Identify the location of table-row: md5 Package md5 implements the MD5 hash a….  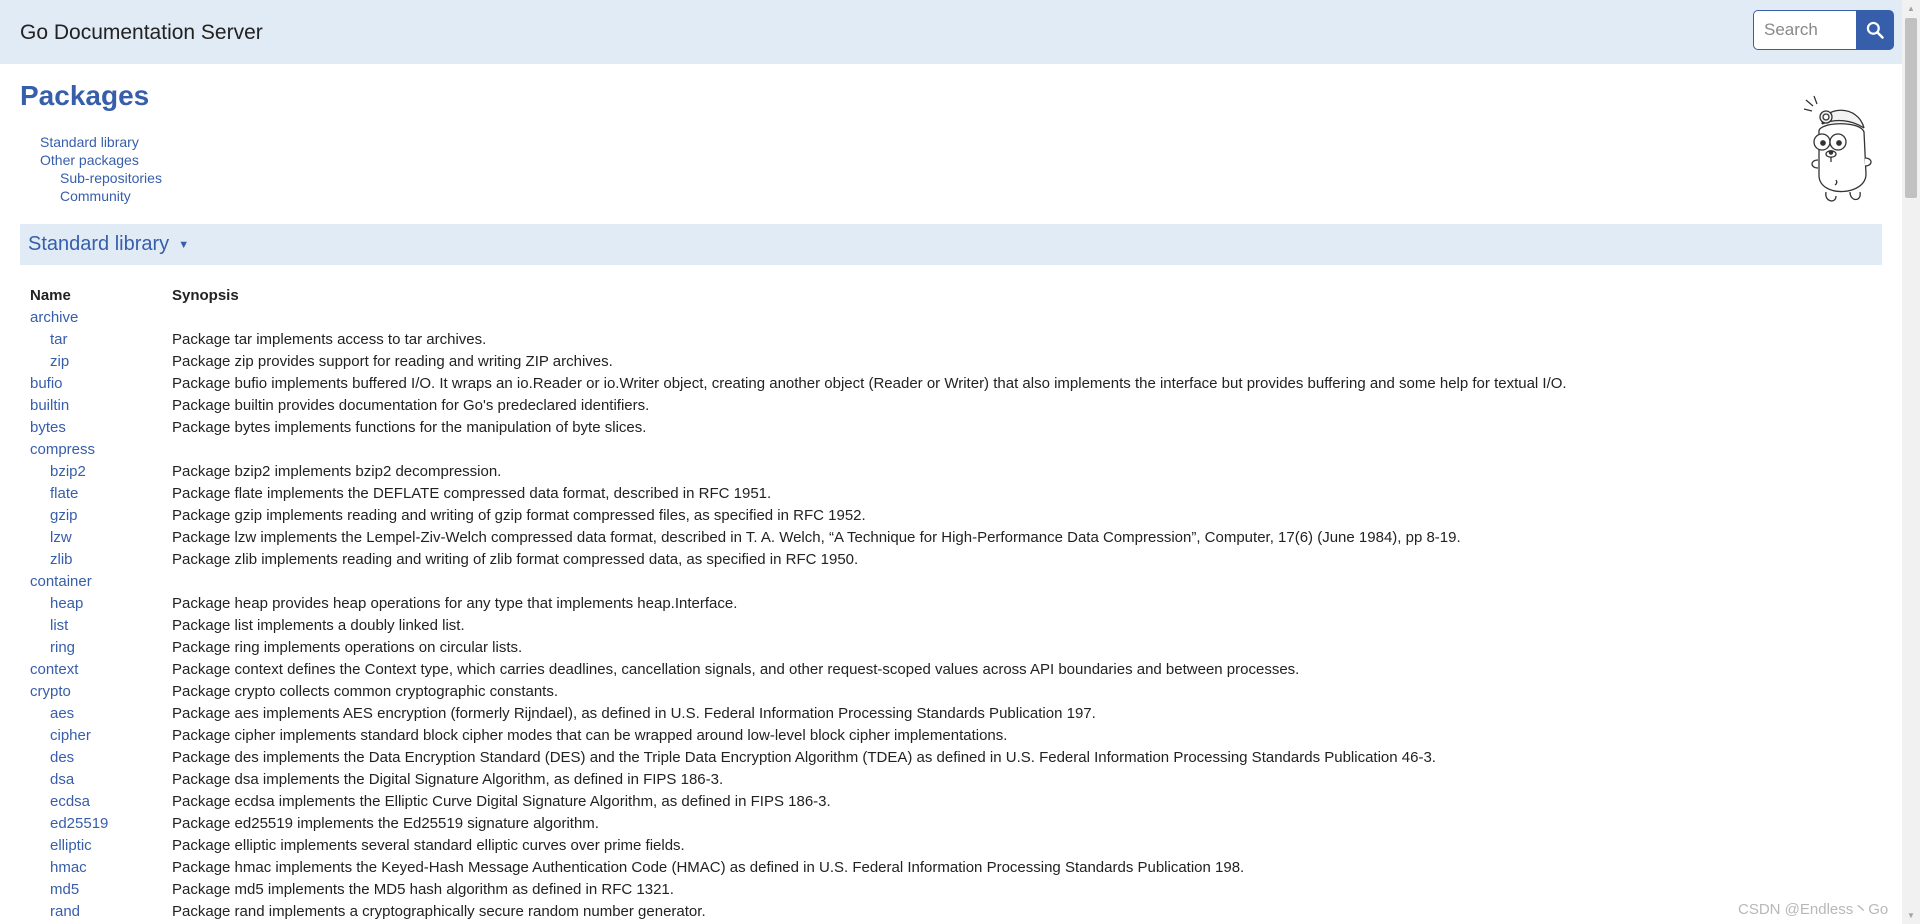
(798, 889).